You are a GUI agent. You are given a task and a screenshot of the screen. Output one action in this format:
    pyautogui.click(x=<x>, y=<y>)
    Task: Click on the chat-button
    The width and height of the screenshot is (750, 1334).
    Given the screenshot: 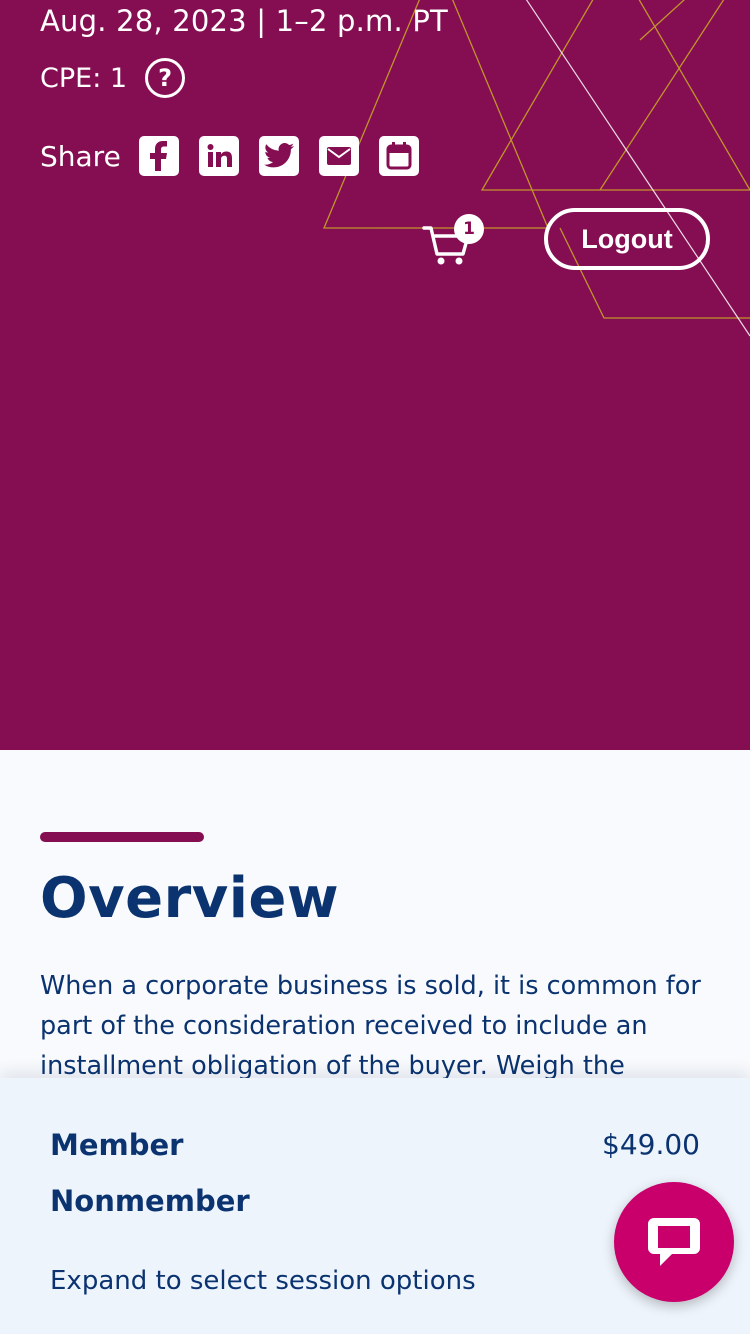 What is the action you would take?
    pyautogui.click(x=674, y=1242)
    